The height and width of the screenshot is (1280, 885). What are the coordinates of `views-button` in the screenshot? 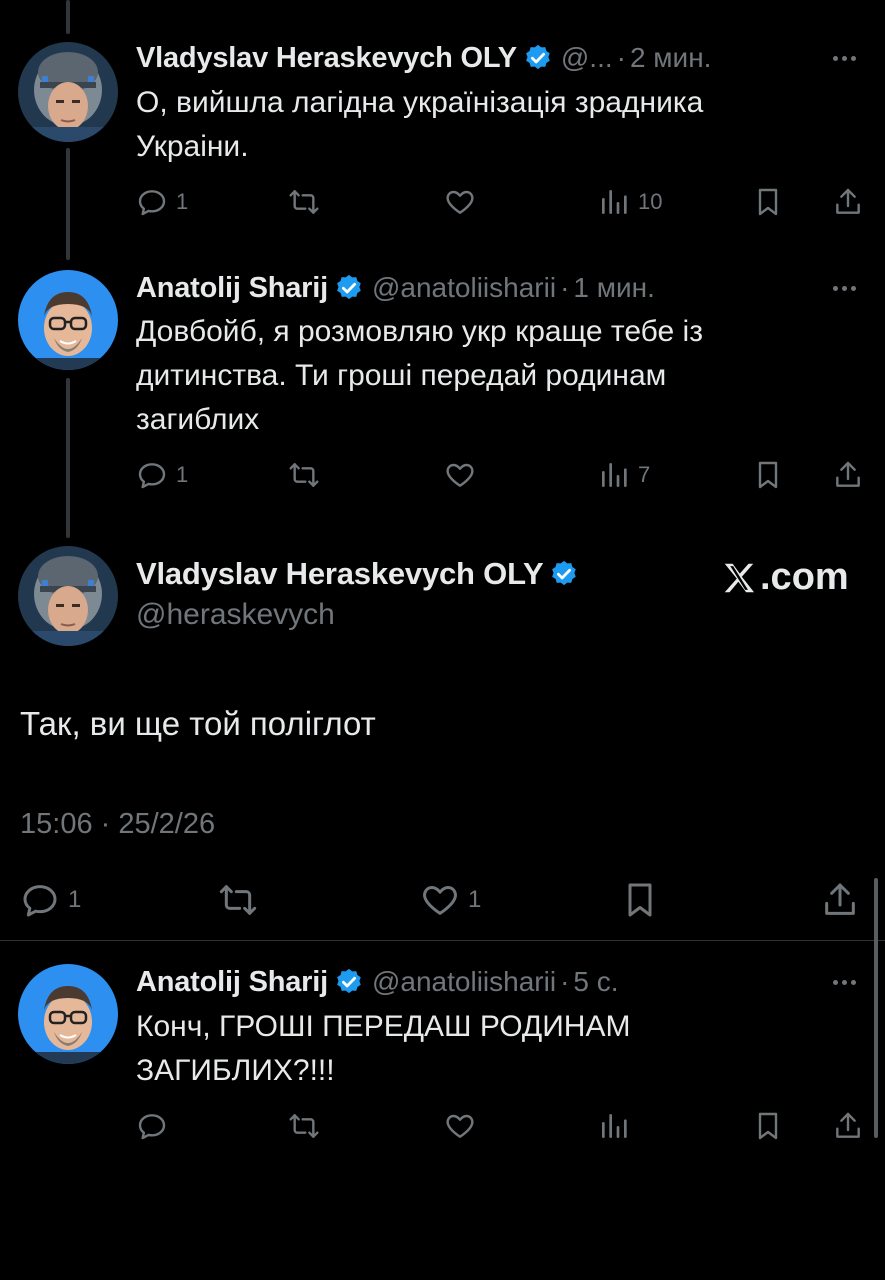 It's located at (614, 1126).